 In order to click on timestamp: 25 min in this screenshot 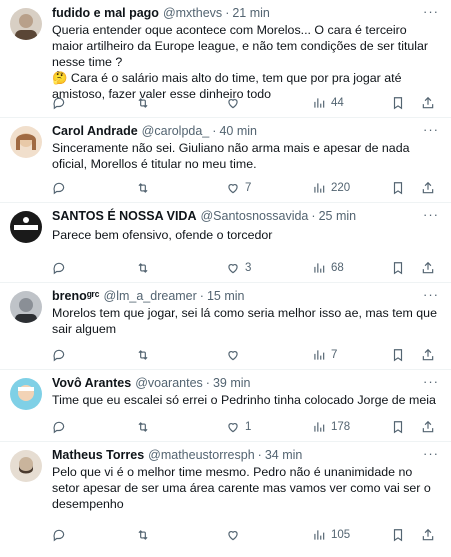, I will do `click(338, 216)`.